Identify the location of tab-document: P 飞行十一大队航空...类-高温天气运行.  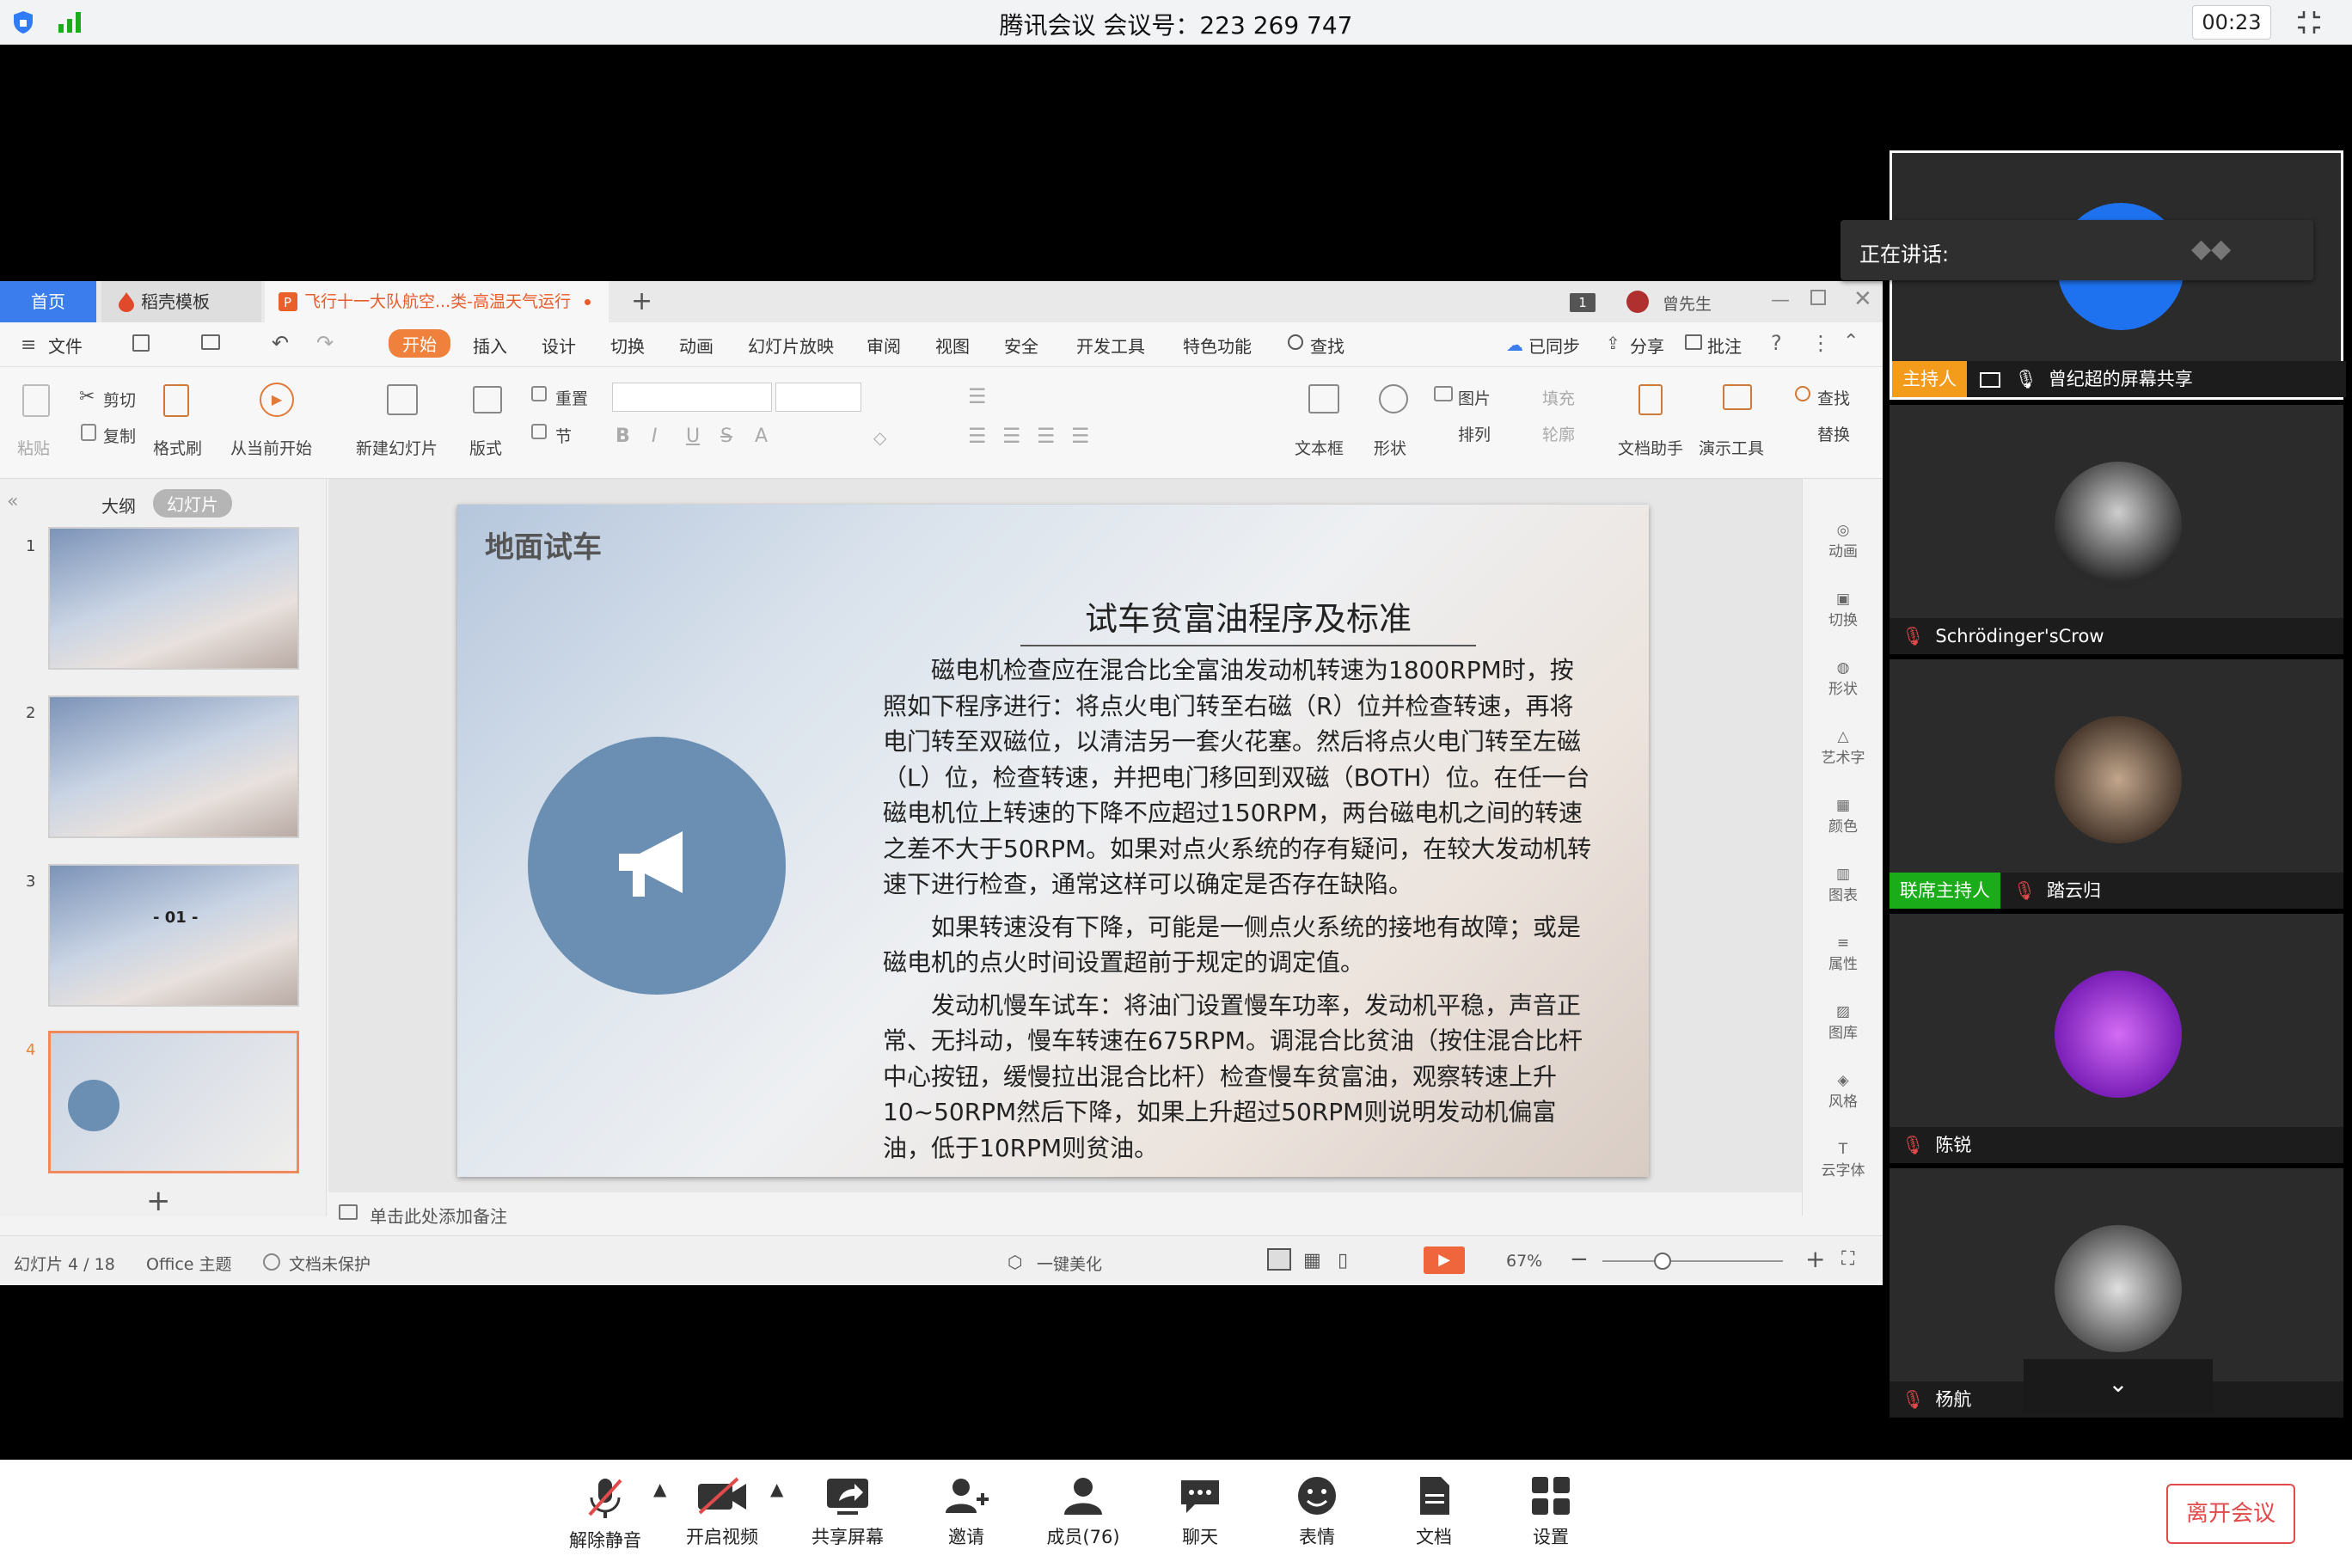
(437, 301).